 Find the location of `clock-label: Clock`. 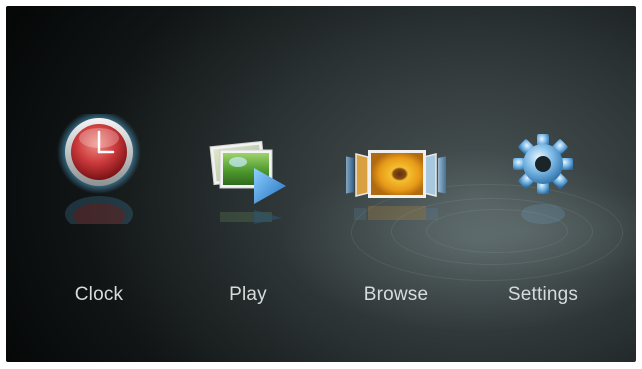

clock-label: Clock is located at coordinates (99, 294).